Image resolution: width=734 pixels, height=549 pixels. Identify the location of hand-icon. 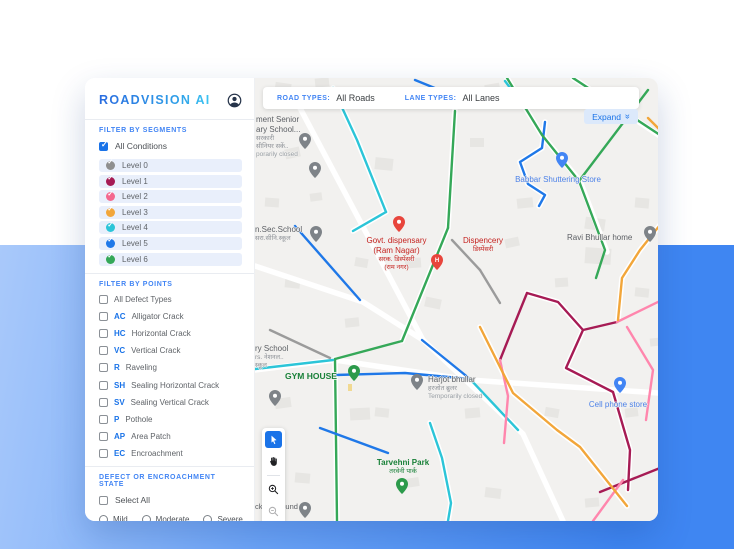
(273, 461).